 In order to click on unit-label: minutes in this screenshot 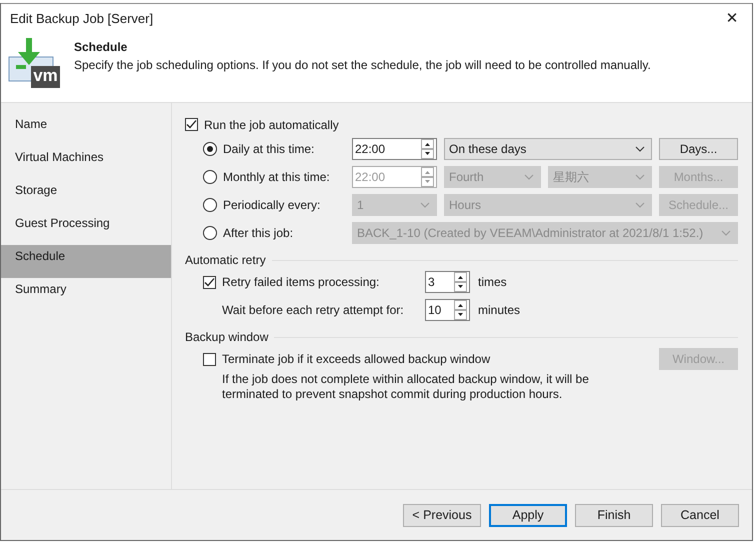, I will do `click(500, 310)`.